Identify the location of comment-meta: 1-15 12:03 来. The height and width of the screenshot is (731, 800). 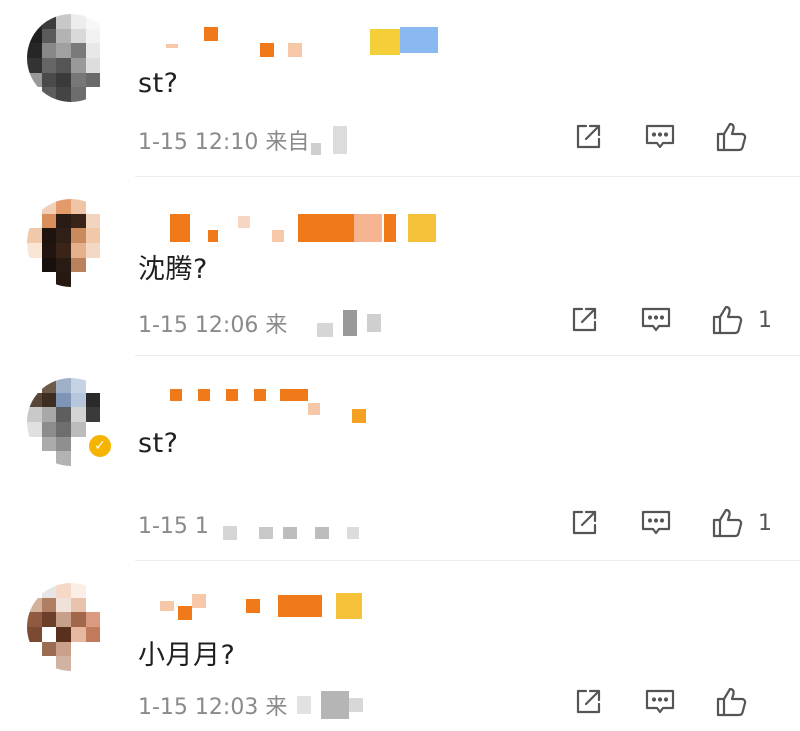
(251, 705).